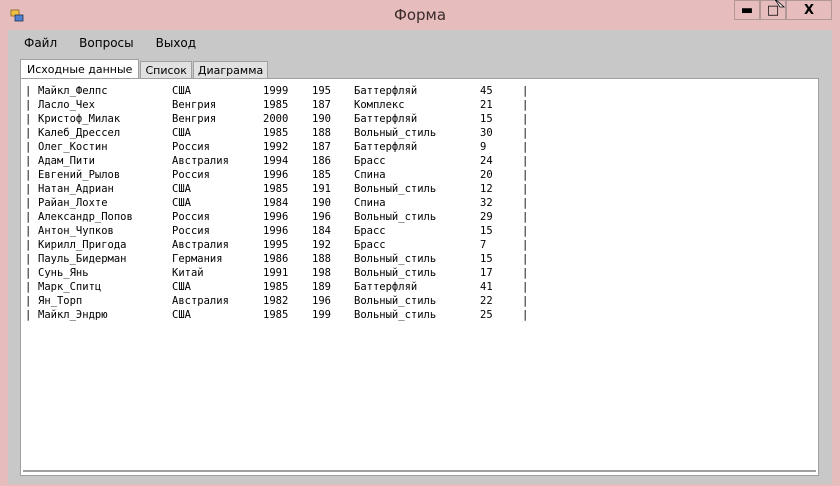 The height and width of the screenshot is (486, 840). I want to click on athlete-style: Спина, so click(370, 175).